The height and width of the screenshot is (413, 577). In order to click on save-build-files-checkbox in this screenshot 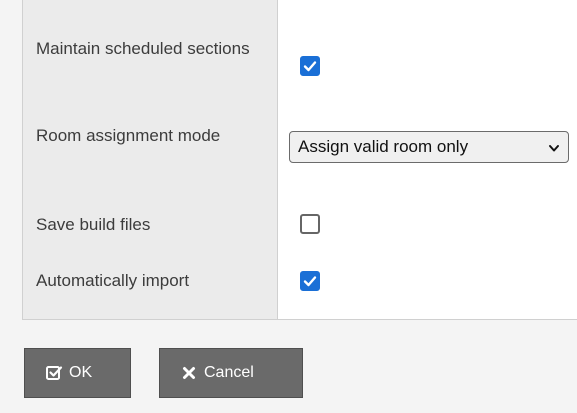, I will do `click(310, 224)`.